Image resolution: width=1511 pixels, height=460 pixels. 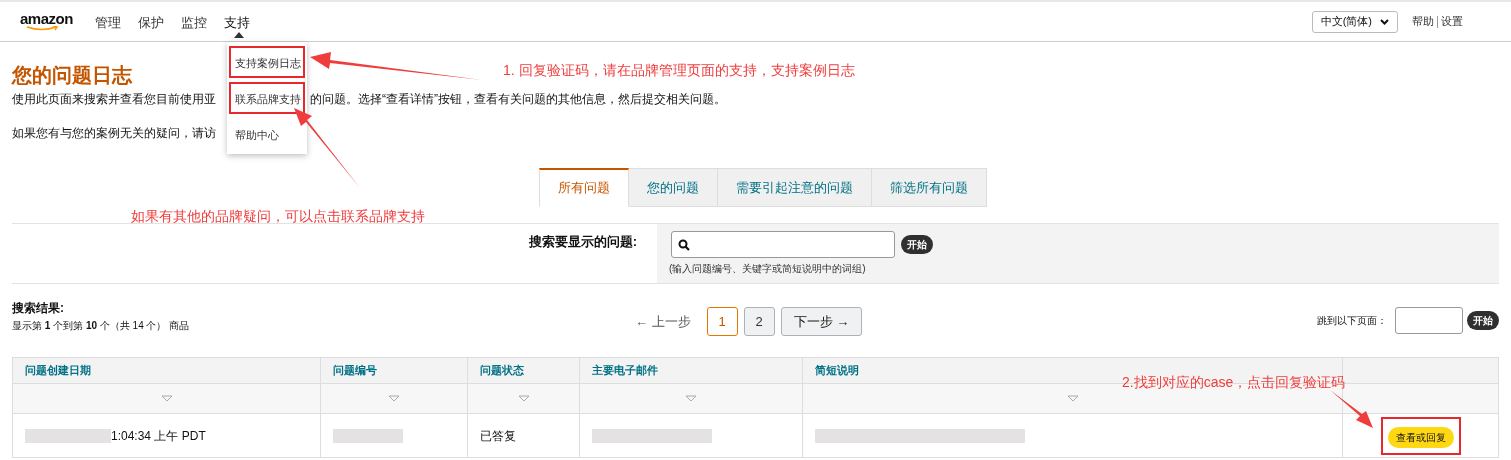 I want to click on filter-tab: 您的问题, so click(x=673, y=187).